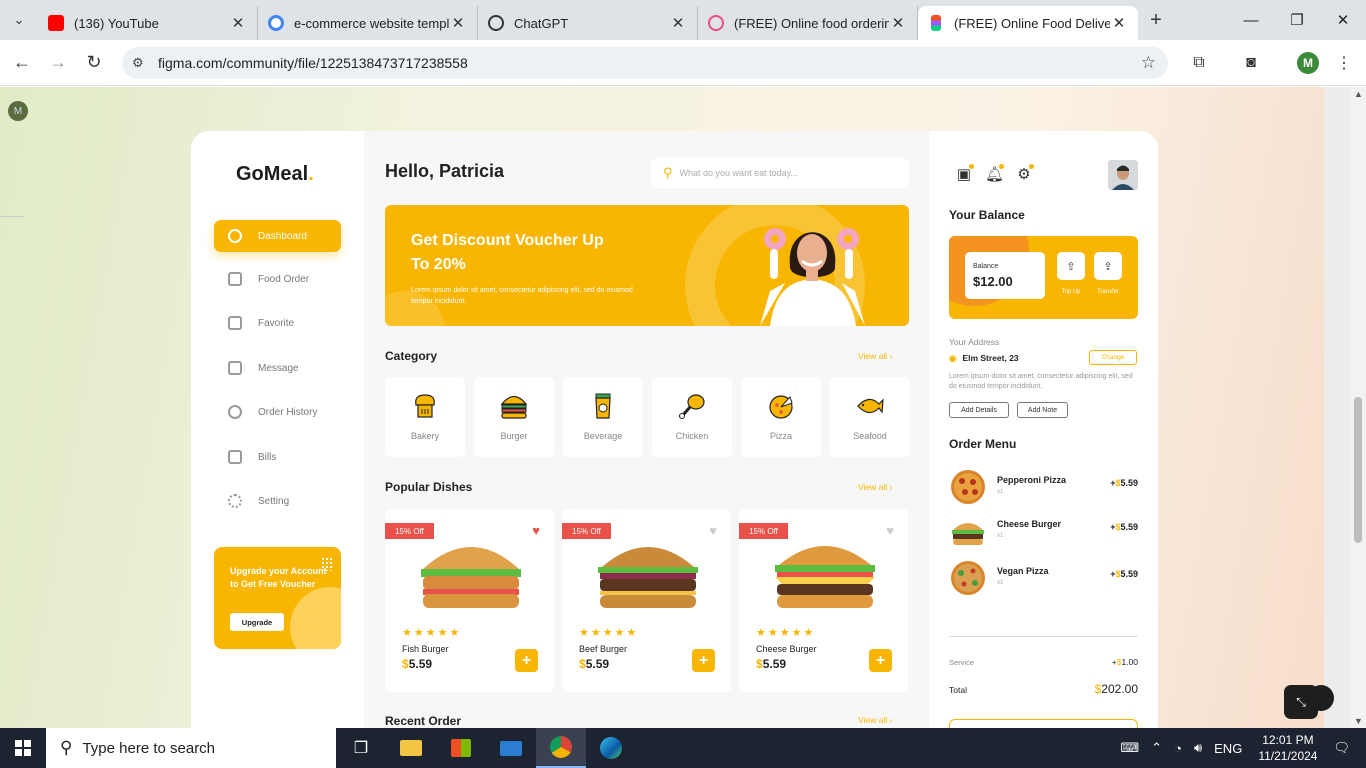  Describe the element at coordinates (1358, 470) in the screenshot. I see `scrollbar-thumb` at that location.